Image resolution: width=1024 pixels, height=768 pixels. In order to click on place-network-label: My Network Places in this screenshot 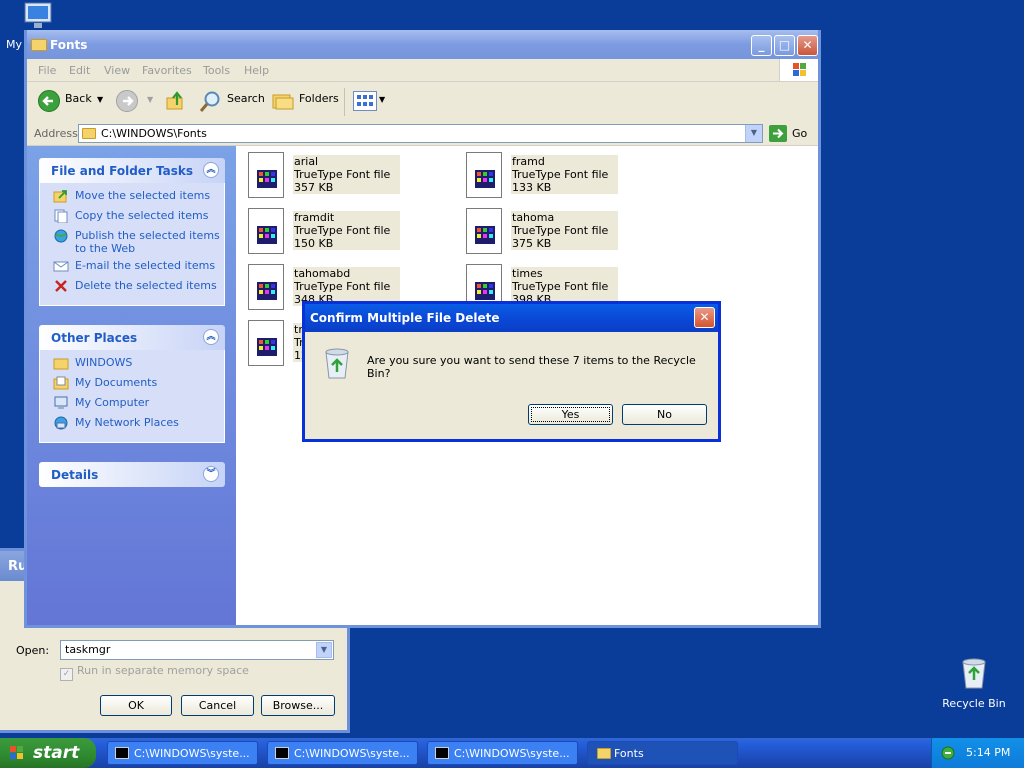, I will do `click(127, 422)`.